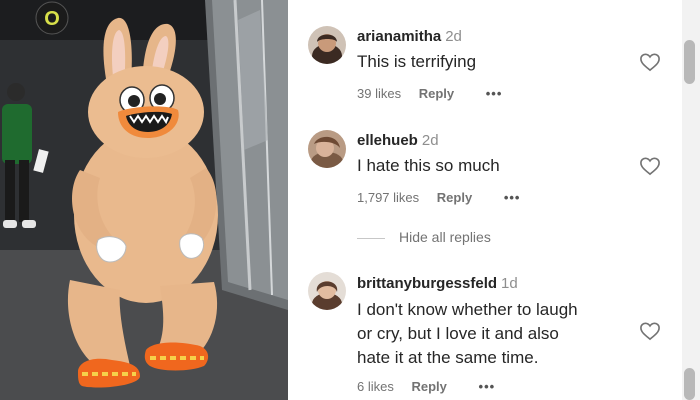 The width and height of the screenshot is (700, 400). I want to click on comment-username: brittanyburgessfeld 1d, so click(437, 283).